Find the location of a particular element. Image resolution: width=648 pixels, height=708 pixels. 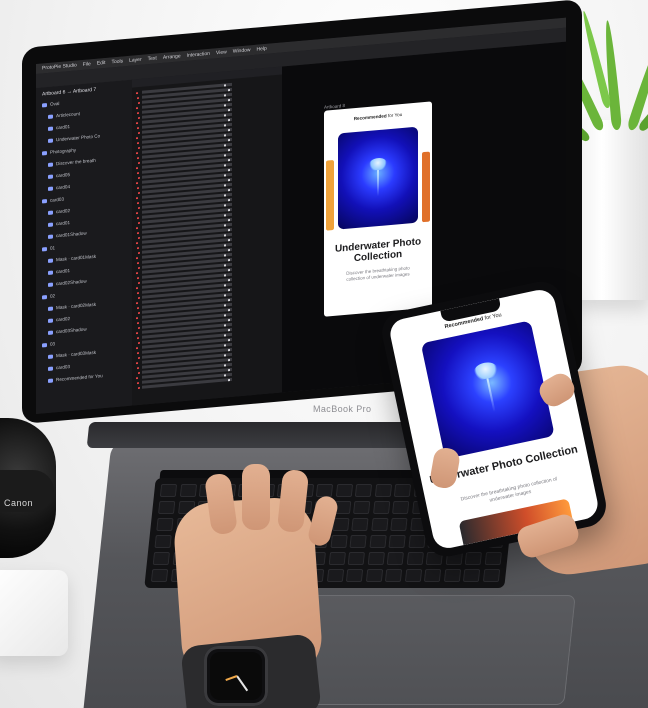

menu-item: Interaction is located at coordinates (198, 55).